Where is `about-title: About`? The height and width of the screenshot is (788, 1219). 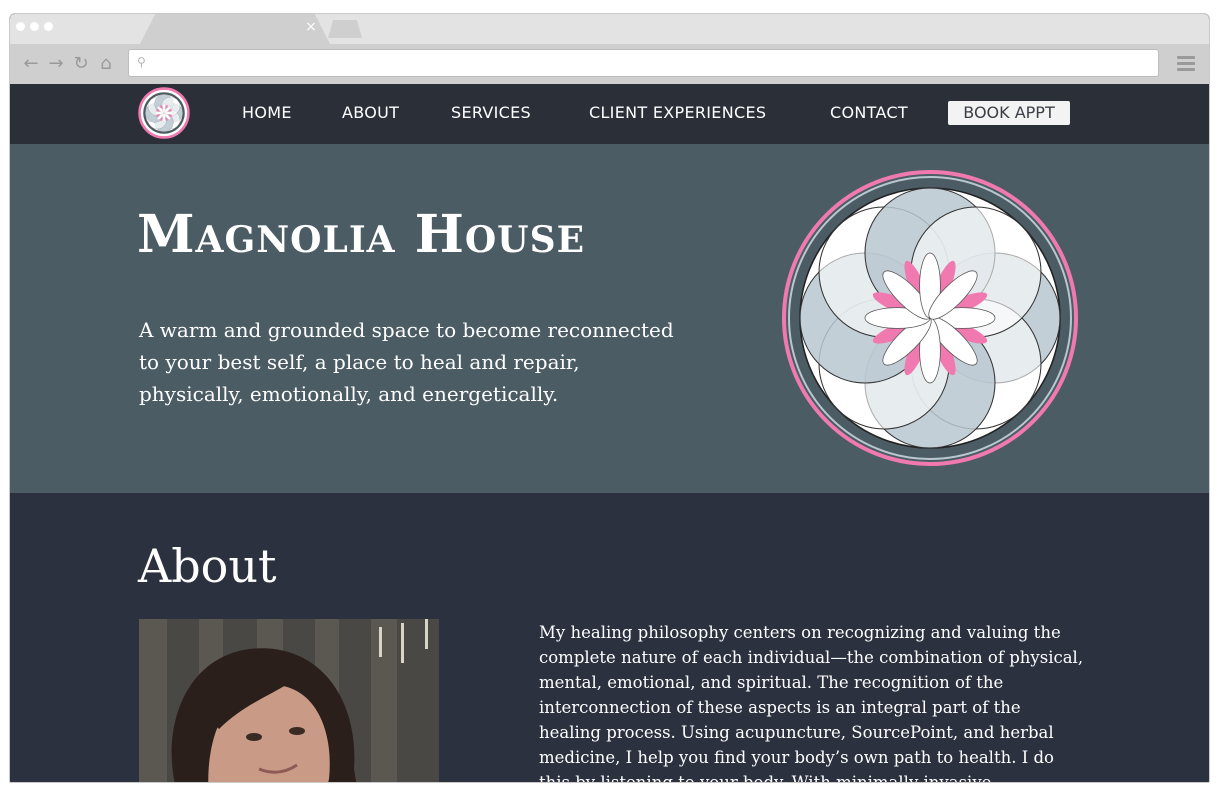 about-title: About is located at coordinates (207, 566).